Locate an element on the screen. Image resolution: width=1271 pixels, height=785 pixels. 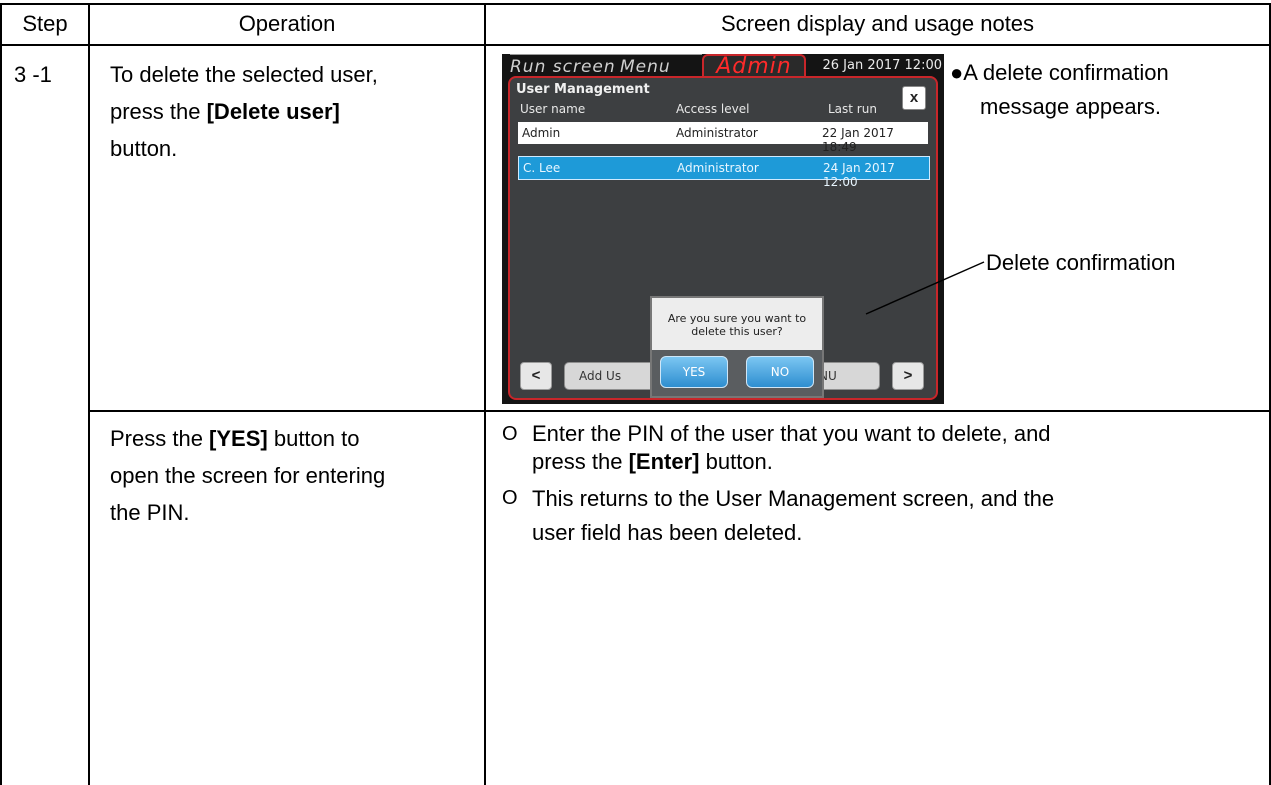
callout-label: Delete confirmation is located at coordinates (1081, 262).